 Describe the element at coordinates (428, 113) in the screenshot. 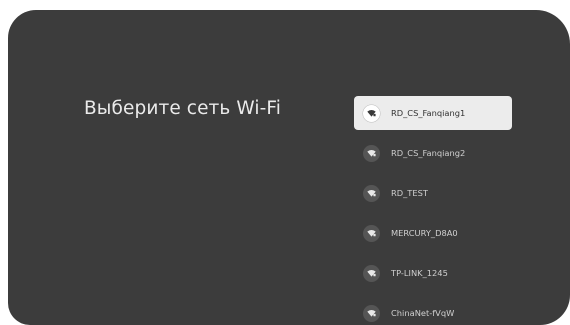

I see `network-name: RD_CS_Fanqiang1` at that location.